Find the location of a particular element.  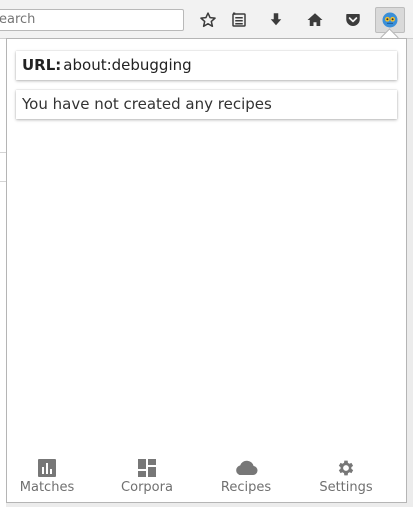

reader-list-icon is located at coordinates (239, 20).